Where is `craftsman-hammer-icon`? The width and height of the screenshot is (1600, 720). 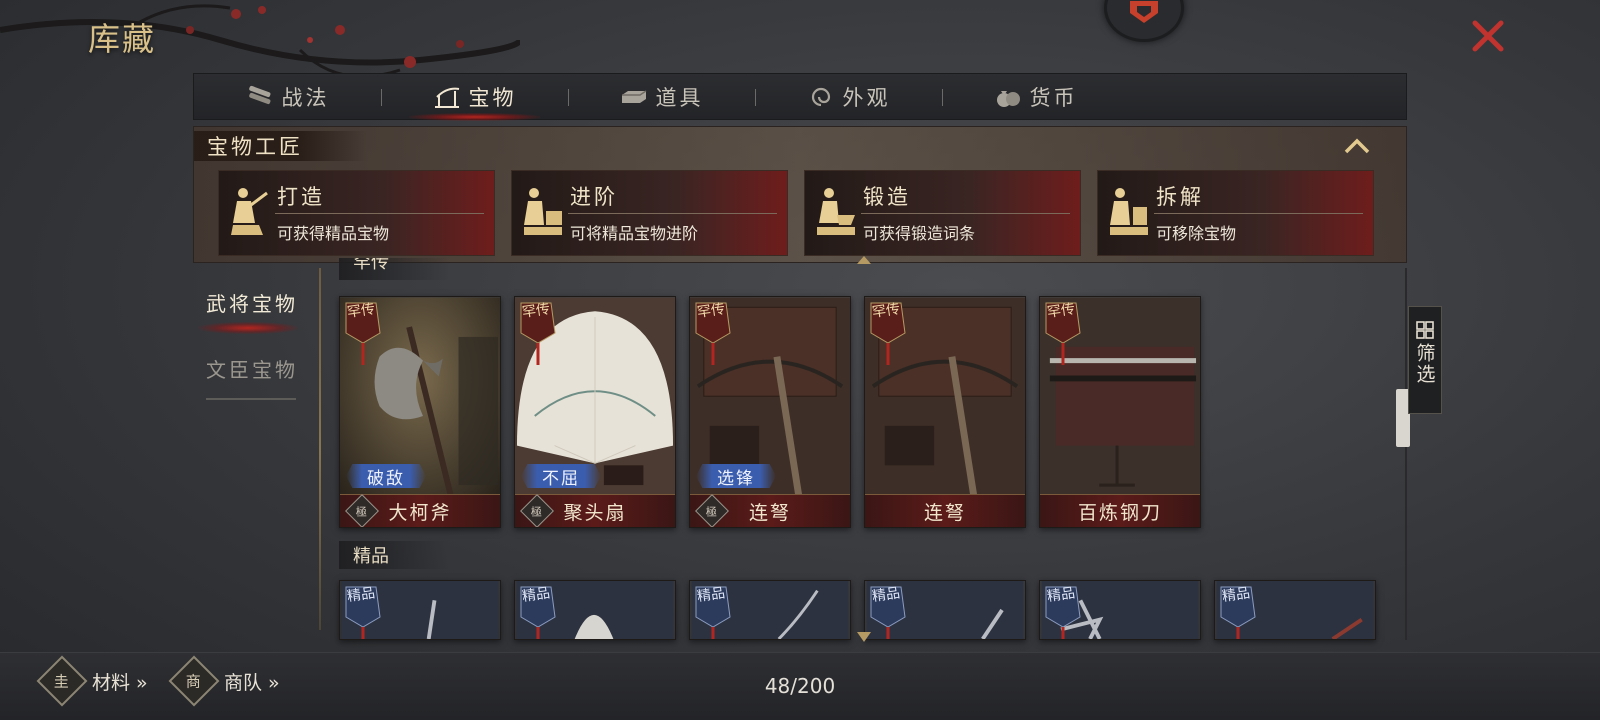
craftsman-hammer-icon is located at coordinates (249, 211).